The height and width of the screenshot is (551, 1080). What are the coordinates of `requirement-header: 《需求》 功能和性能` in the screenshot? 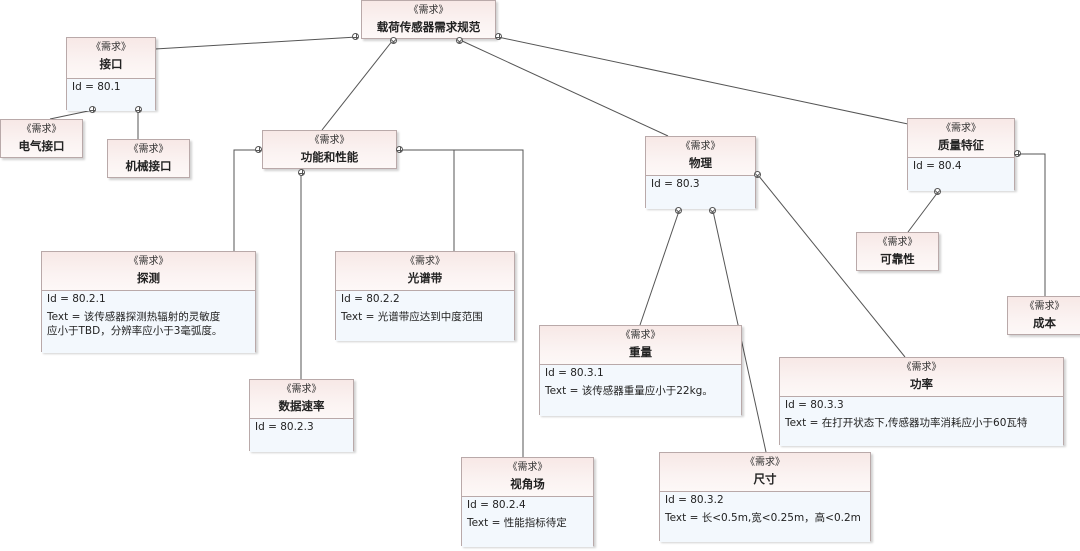 It's located at (329, 149).